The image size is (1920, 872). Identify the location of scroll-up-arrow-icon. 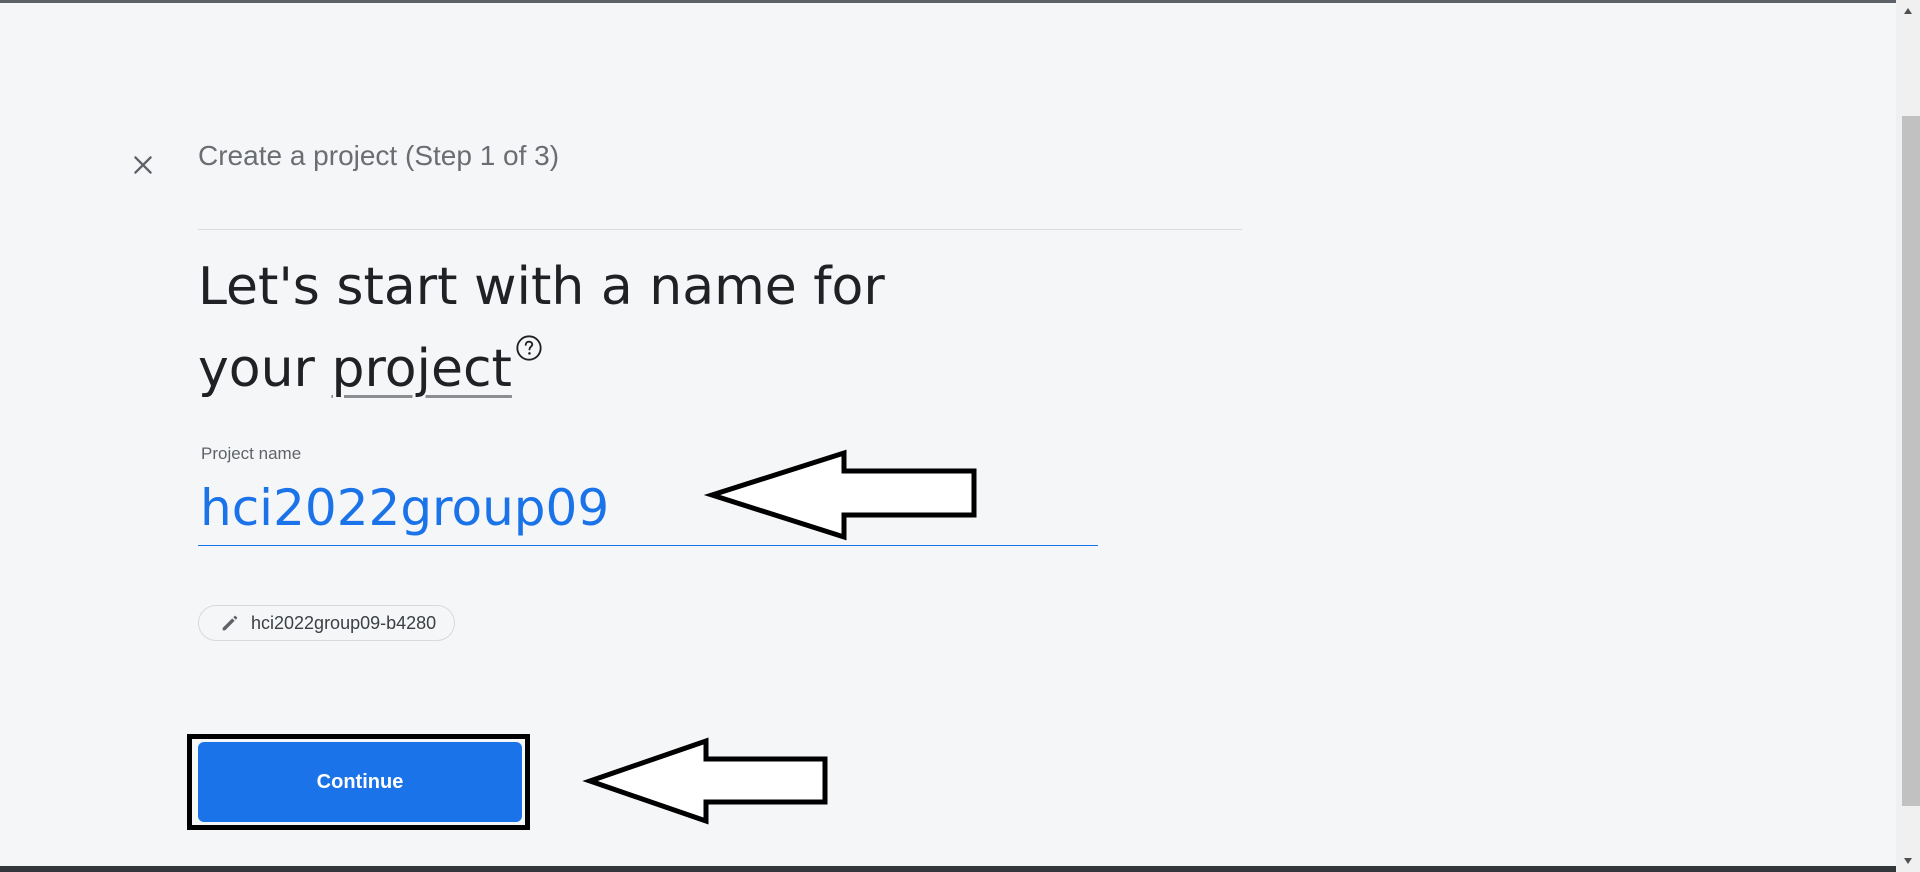
(1908, 11).